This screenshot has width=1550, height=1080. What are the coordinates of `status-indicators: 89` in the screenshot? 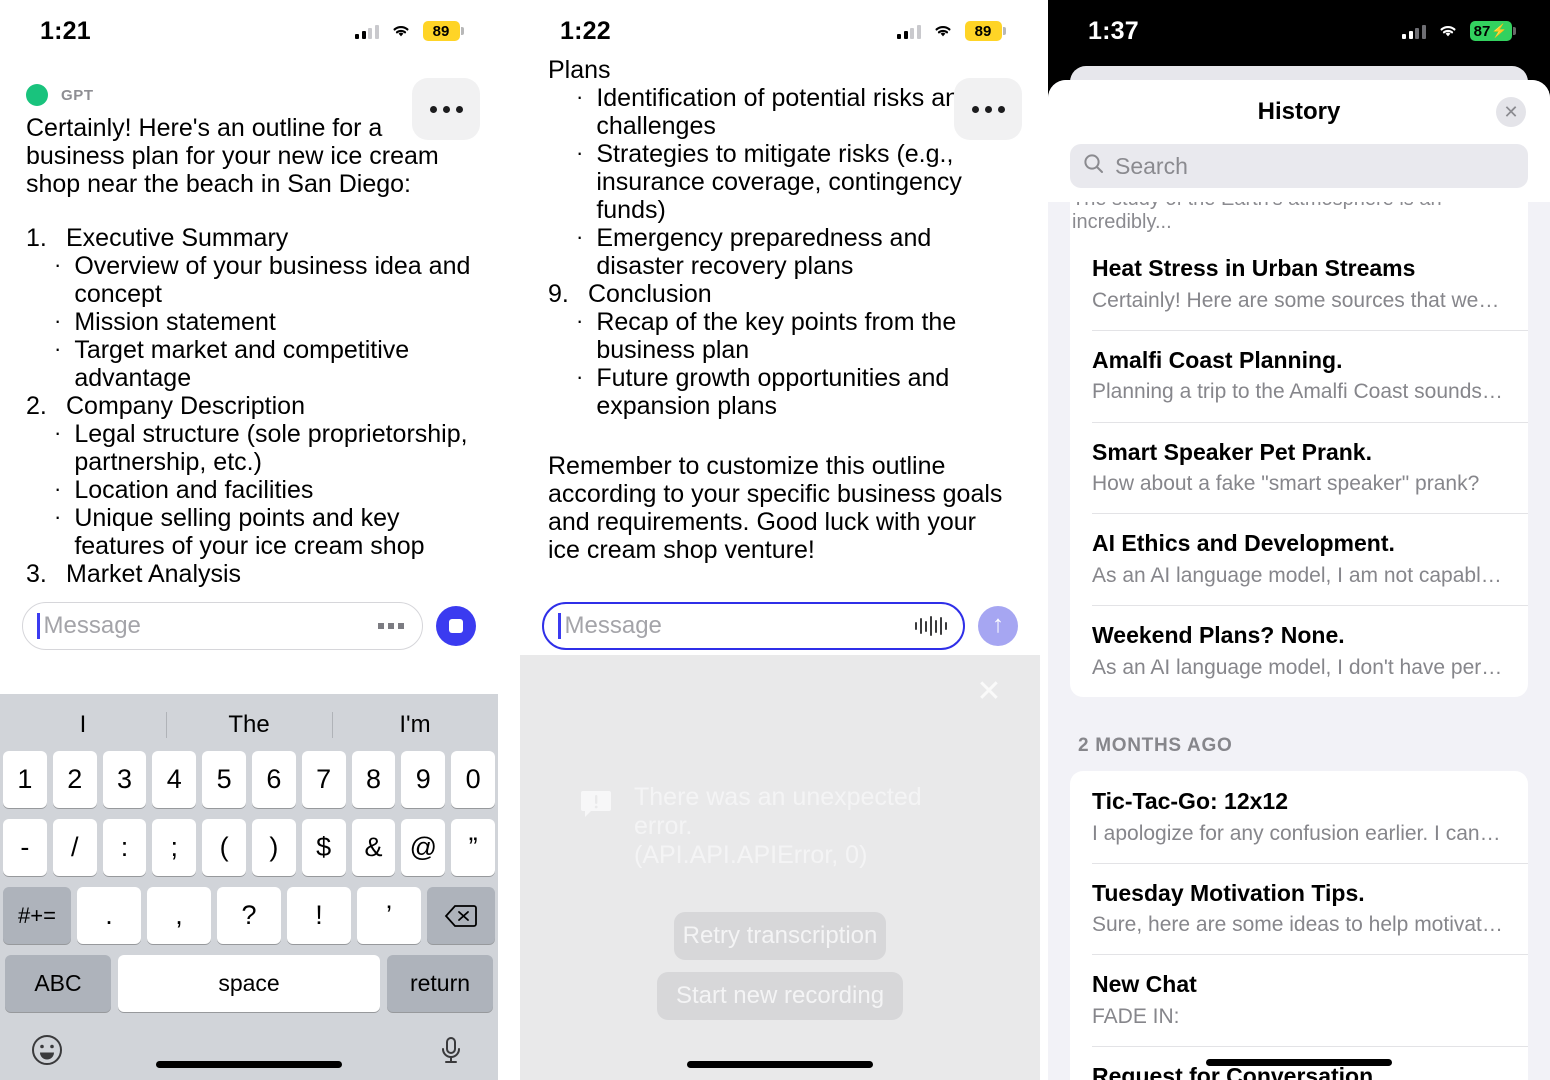 It's located at (951, 31).